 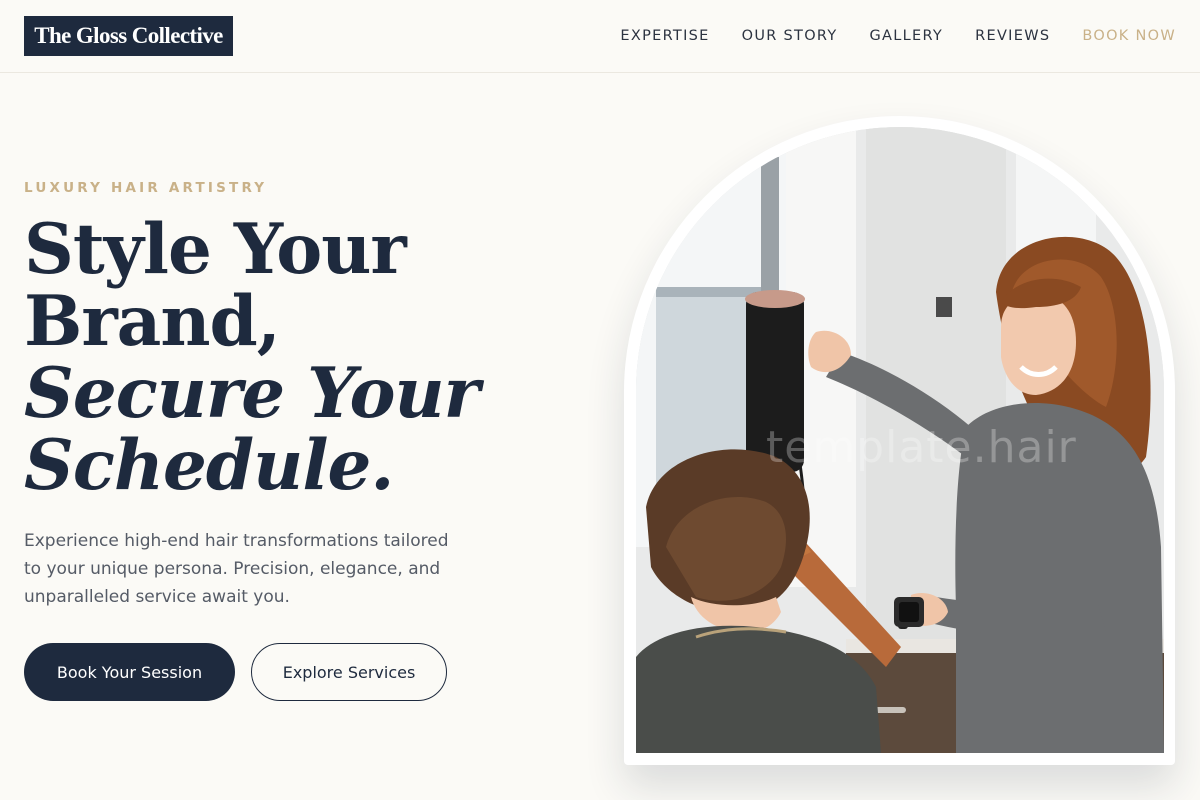 I want to click on nav-book-now: BOOK NOW, so click(x=1129, y=36).